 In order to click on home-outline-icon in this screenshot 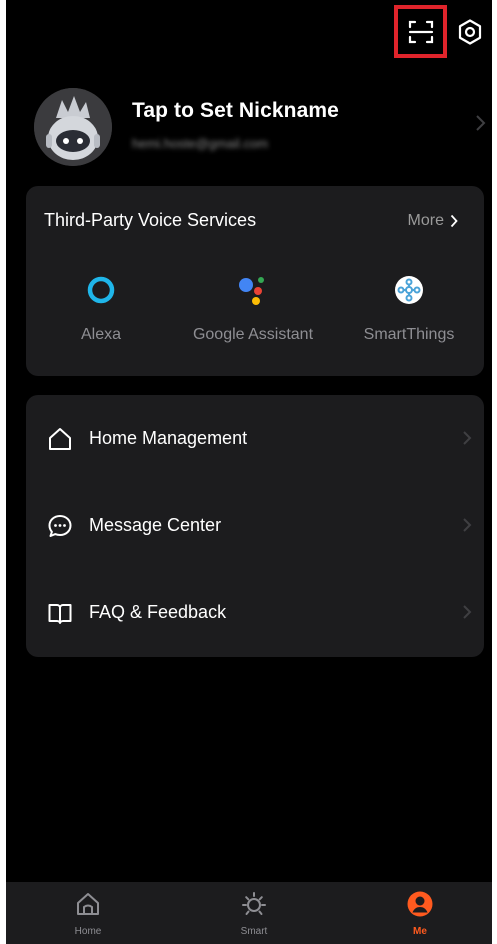, I will do `click(60, 439)`.